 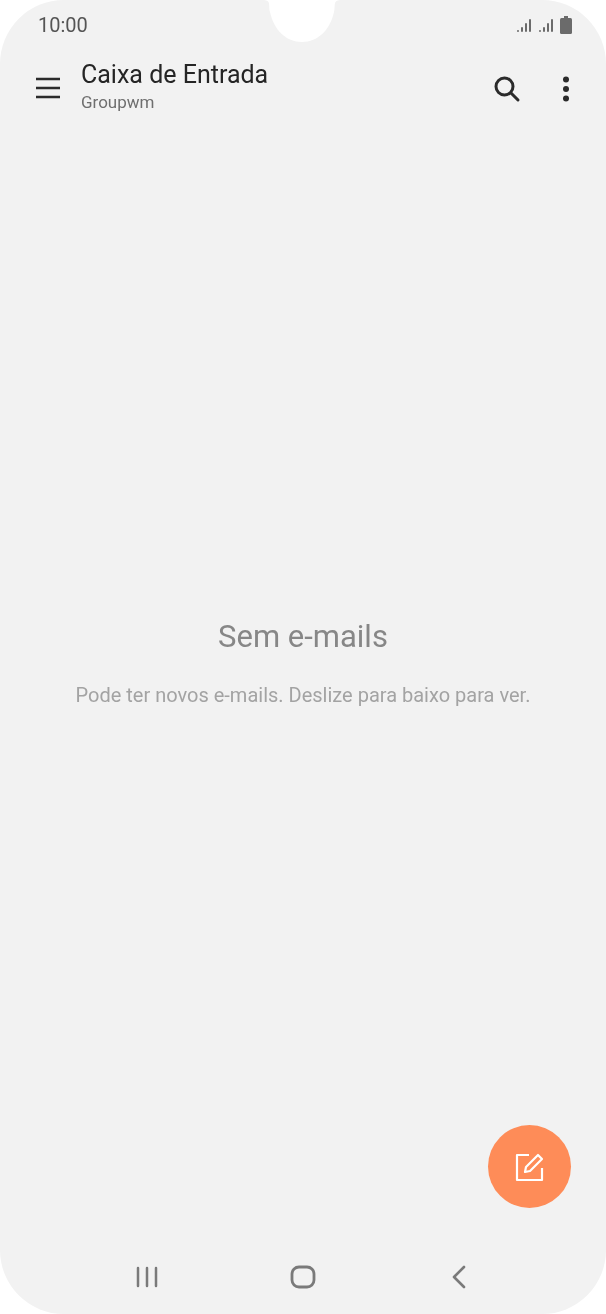 What do you see at coordinates (458, 1277) in the screenshot?
I see `back-icon` at bounding box center [458, 1277].